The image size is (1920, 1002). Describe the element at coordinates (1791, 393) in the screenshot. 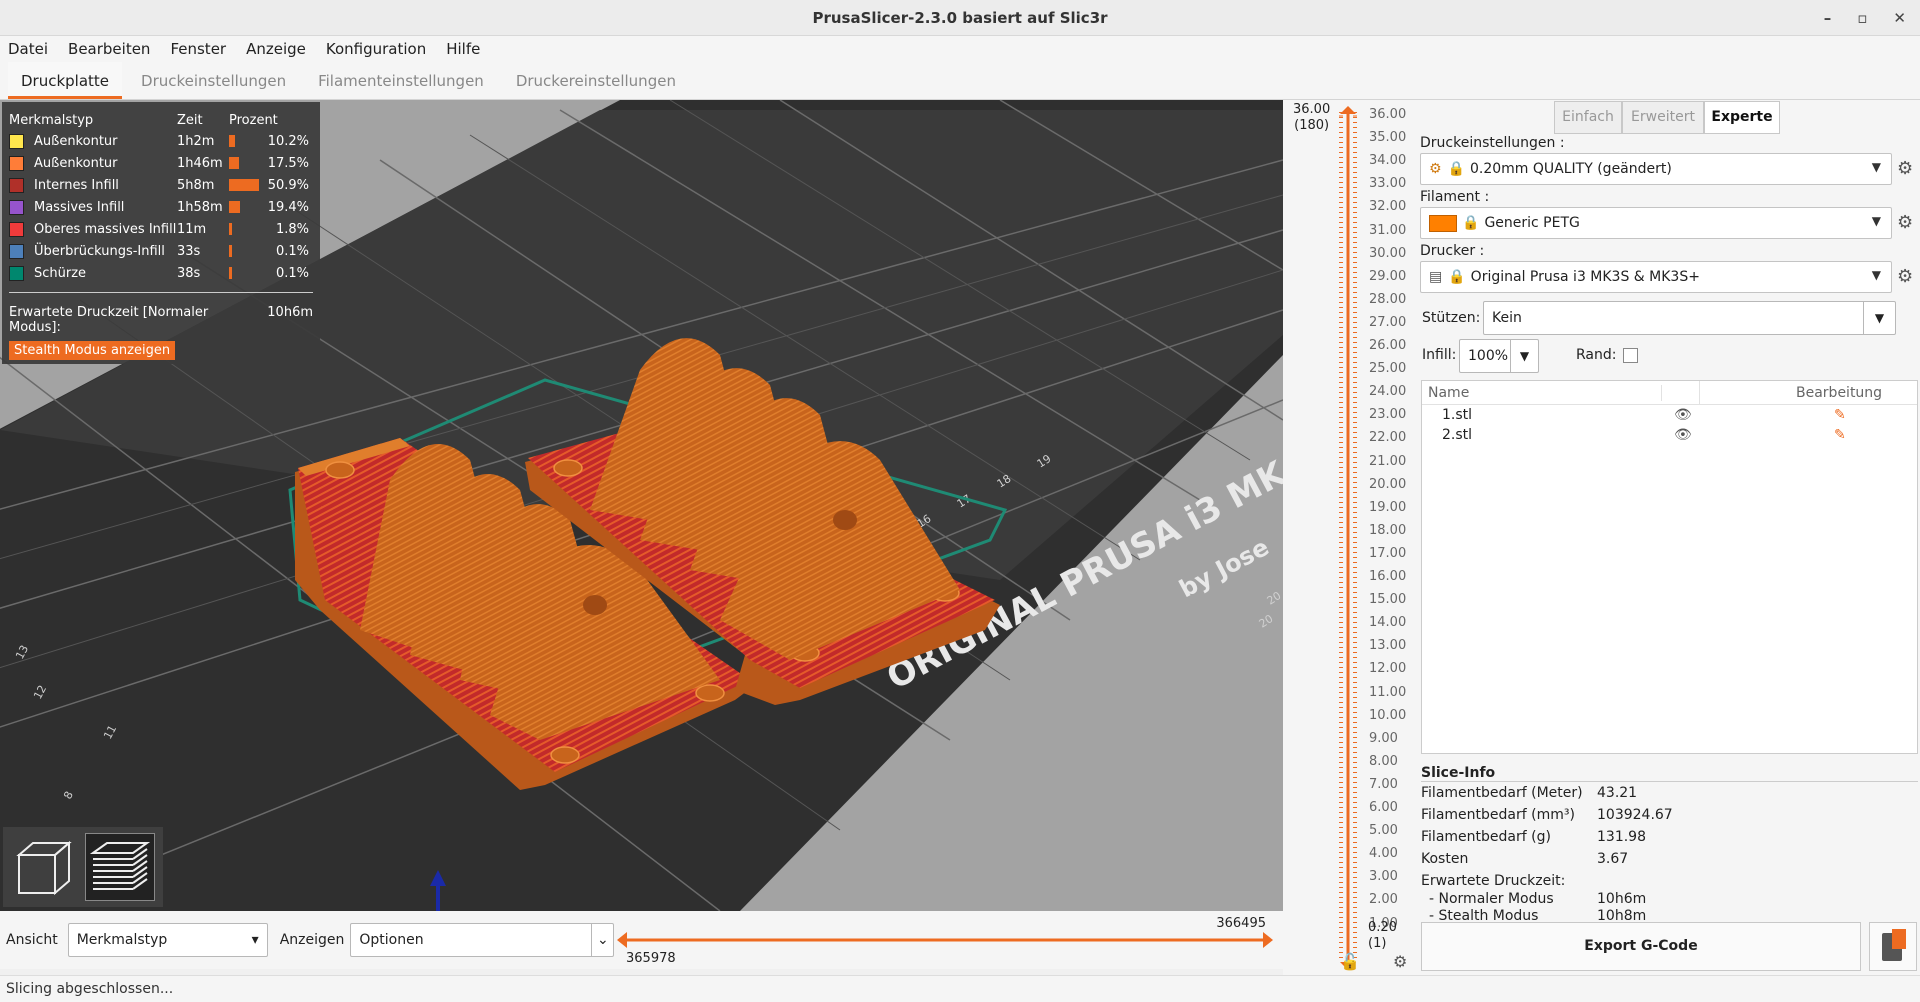

I see `object-list-header-edit: Bearbeitung` at that location.